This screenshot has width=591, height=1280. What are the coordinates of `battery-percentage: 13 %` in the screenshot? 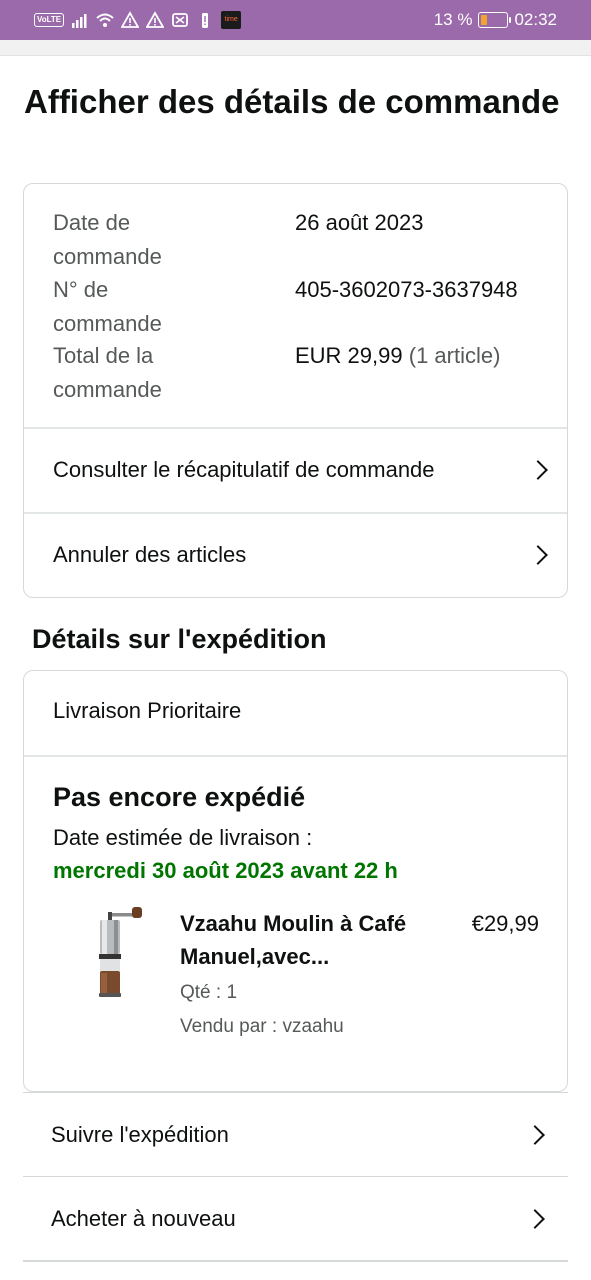 It's located at (453, 19).